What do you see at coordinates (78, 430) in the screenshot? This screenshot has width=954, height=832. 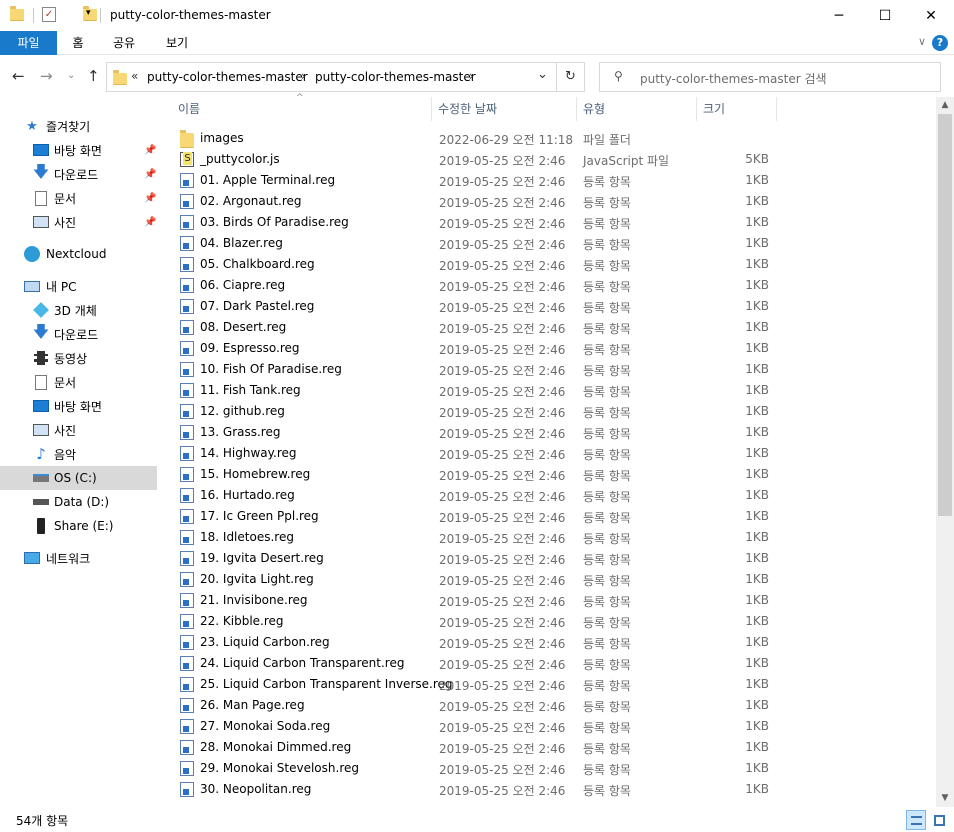 I see `sidebar-item-pictures-pc: 사진` at bounding box center [78, 430].